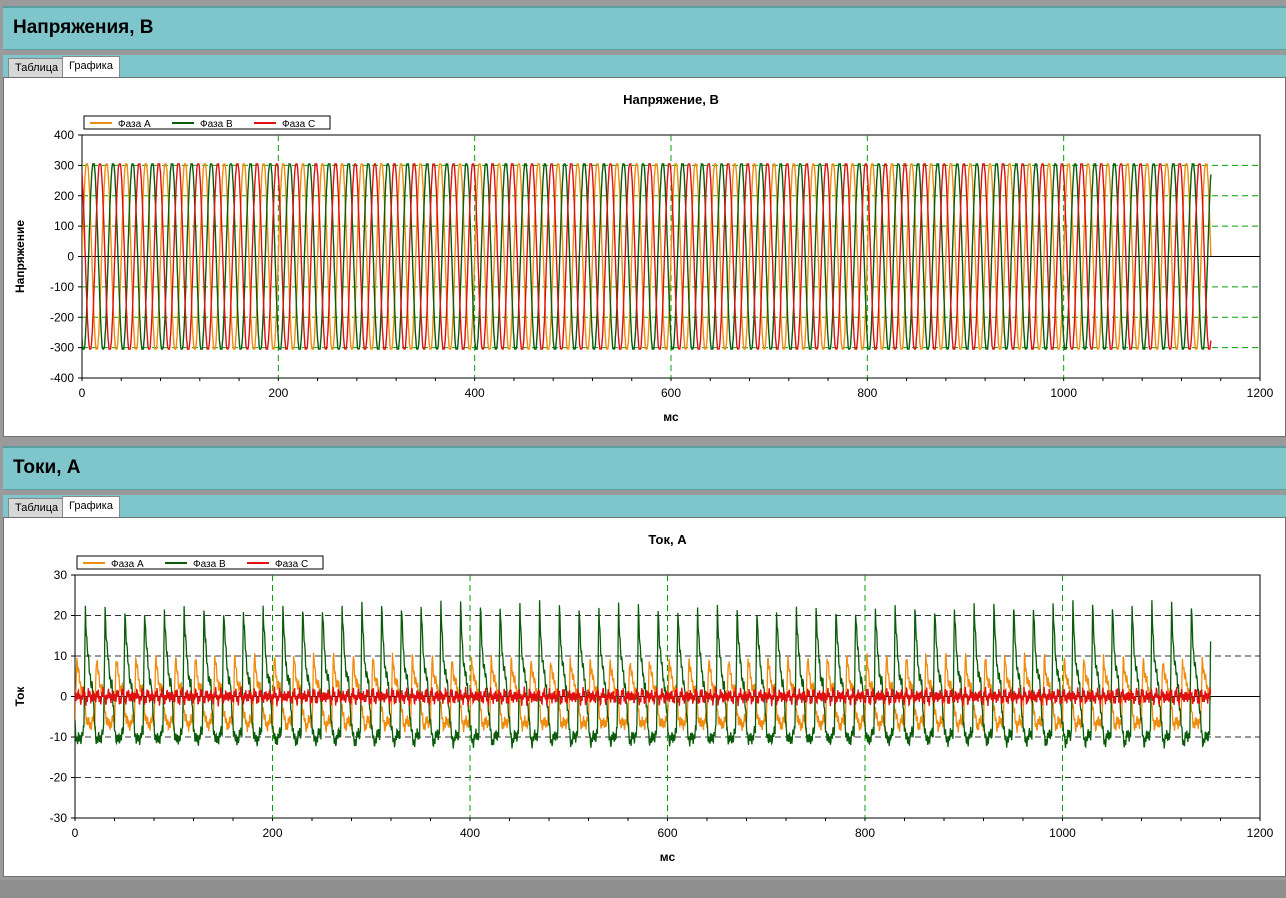 The width and height of the screenshot is (1286, 898). What do you see at coordinates (59, 737) in the screenshot?
I see `current-ytick-label: -10` at bounding box center [59, 737].